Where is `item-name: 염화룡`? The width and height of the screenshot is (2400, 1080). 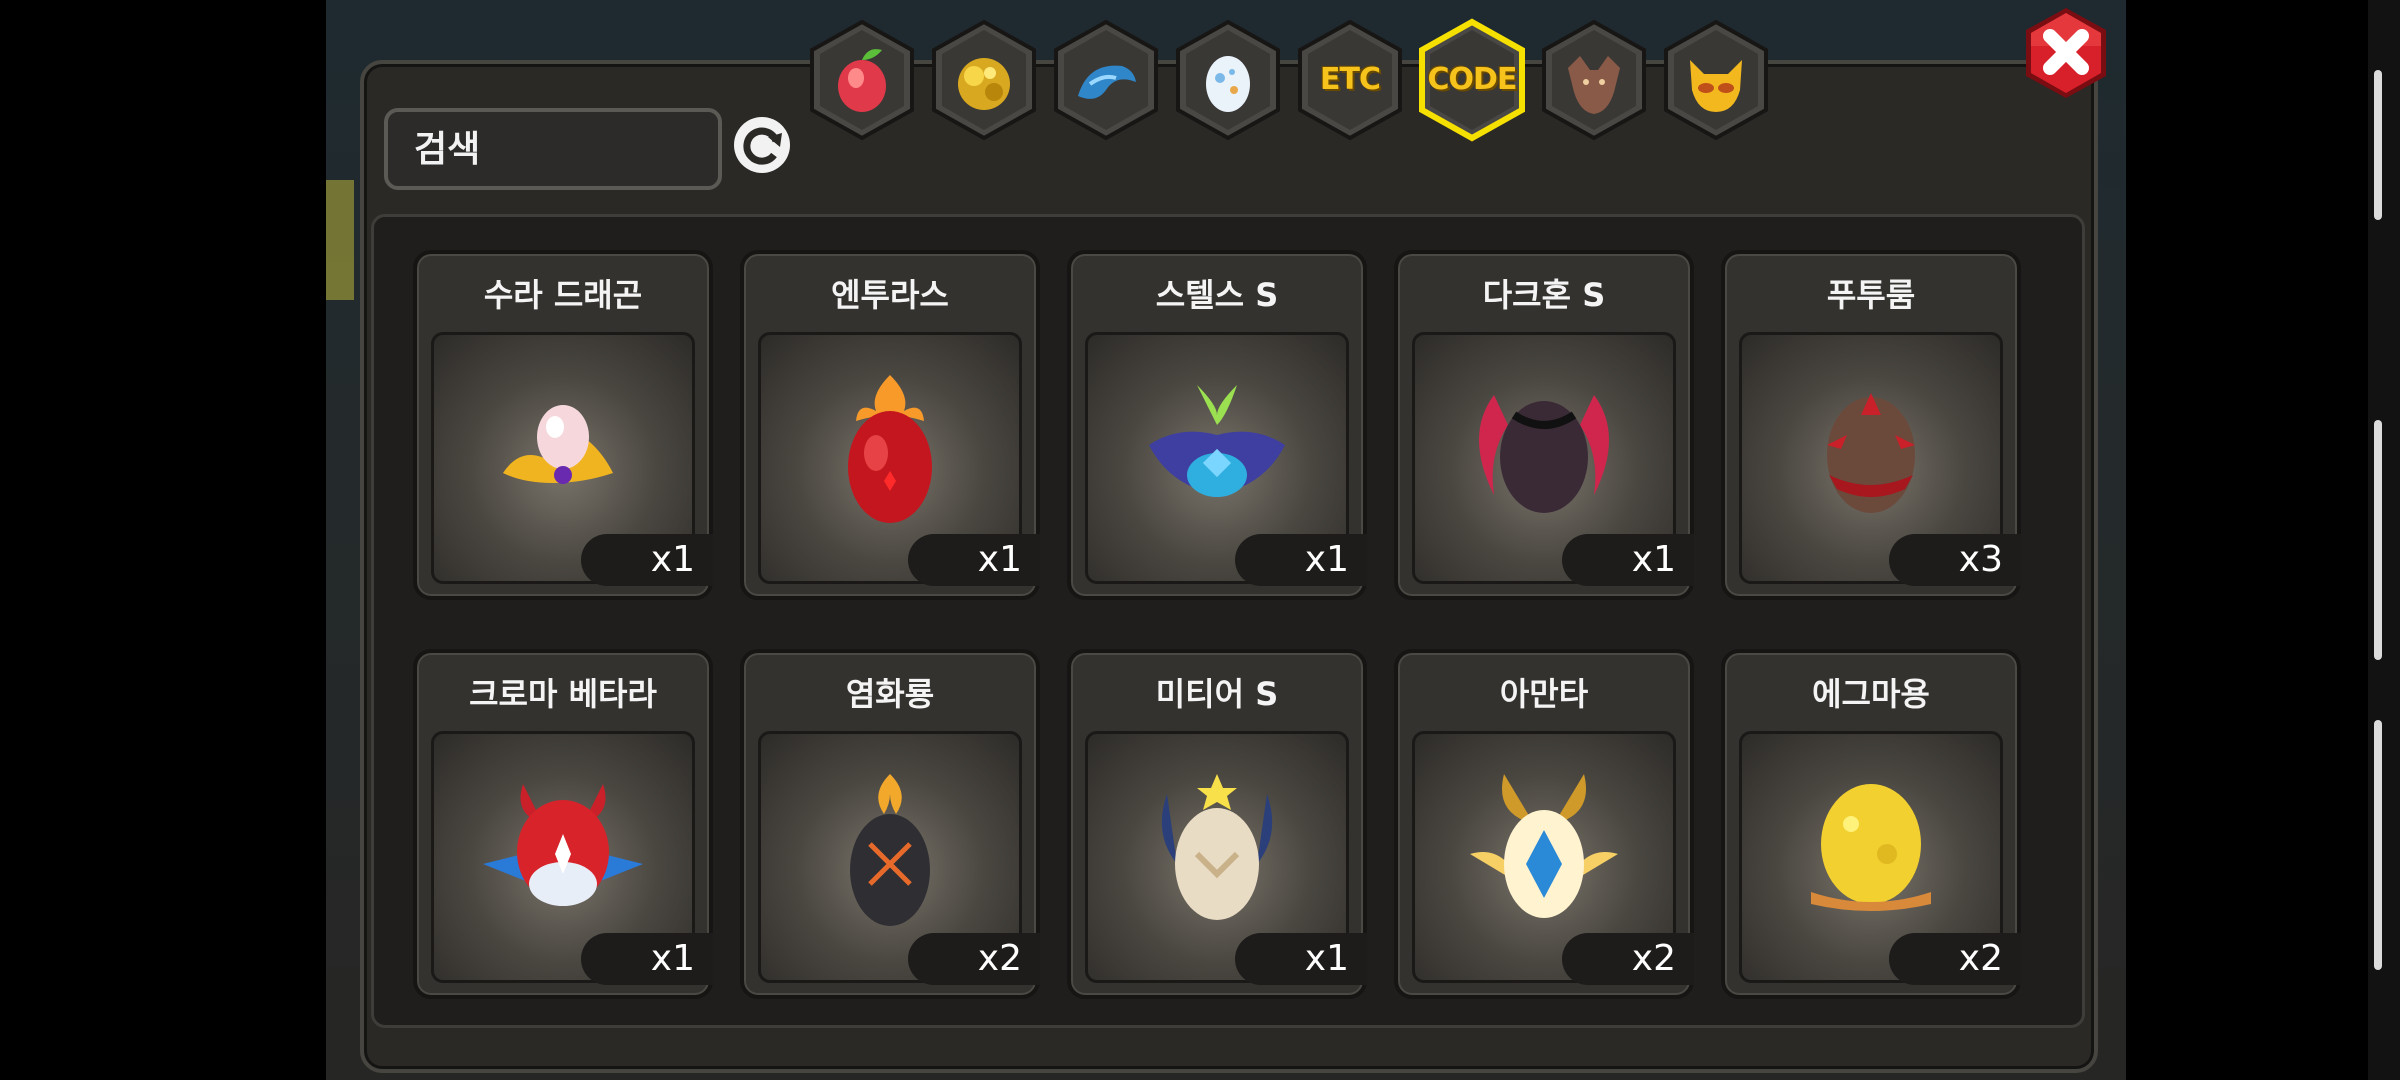
item-name: 염화룡 is located at coordinates (890, 694).